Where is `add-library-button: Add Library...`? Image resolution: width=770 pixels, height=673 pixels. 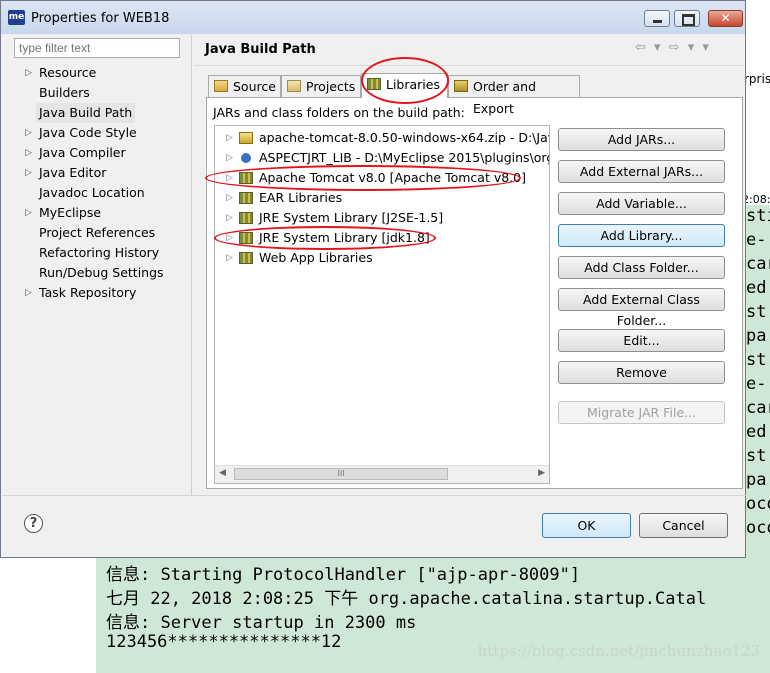
add-library-button: Add Library... is located at coordinates (641, 235).